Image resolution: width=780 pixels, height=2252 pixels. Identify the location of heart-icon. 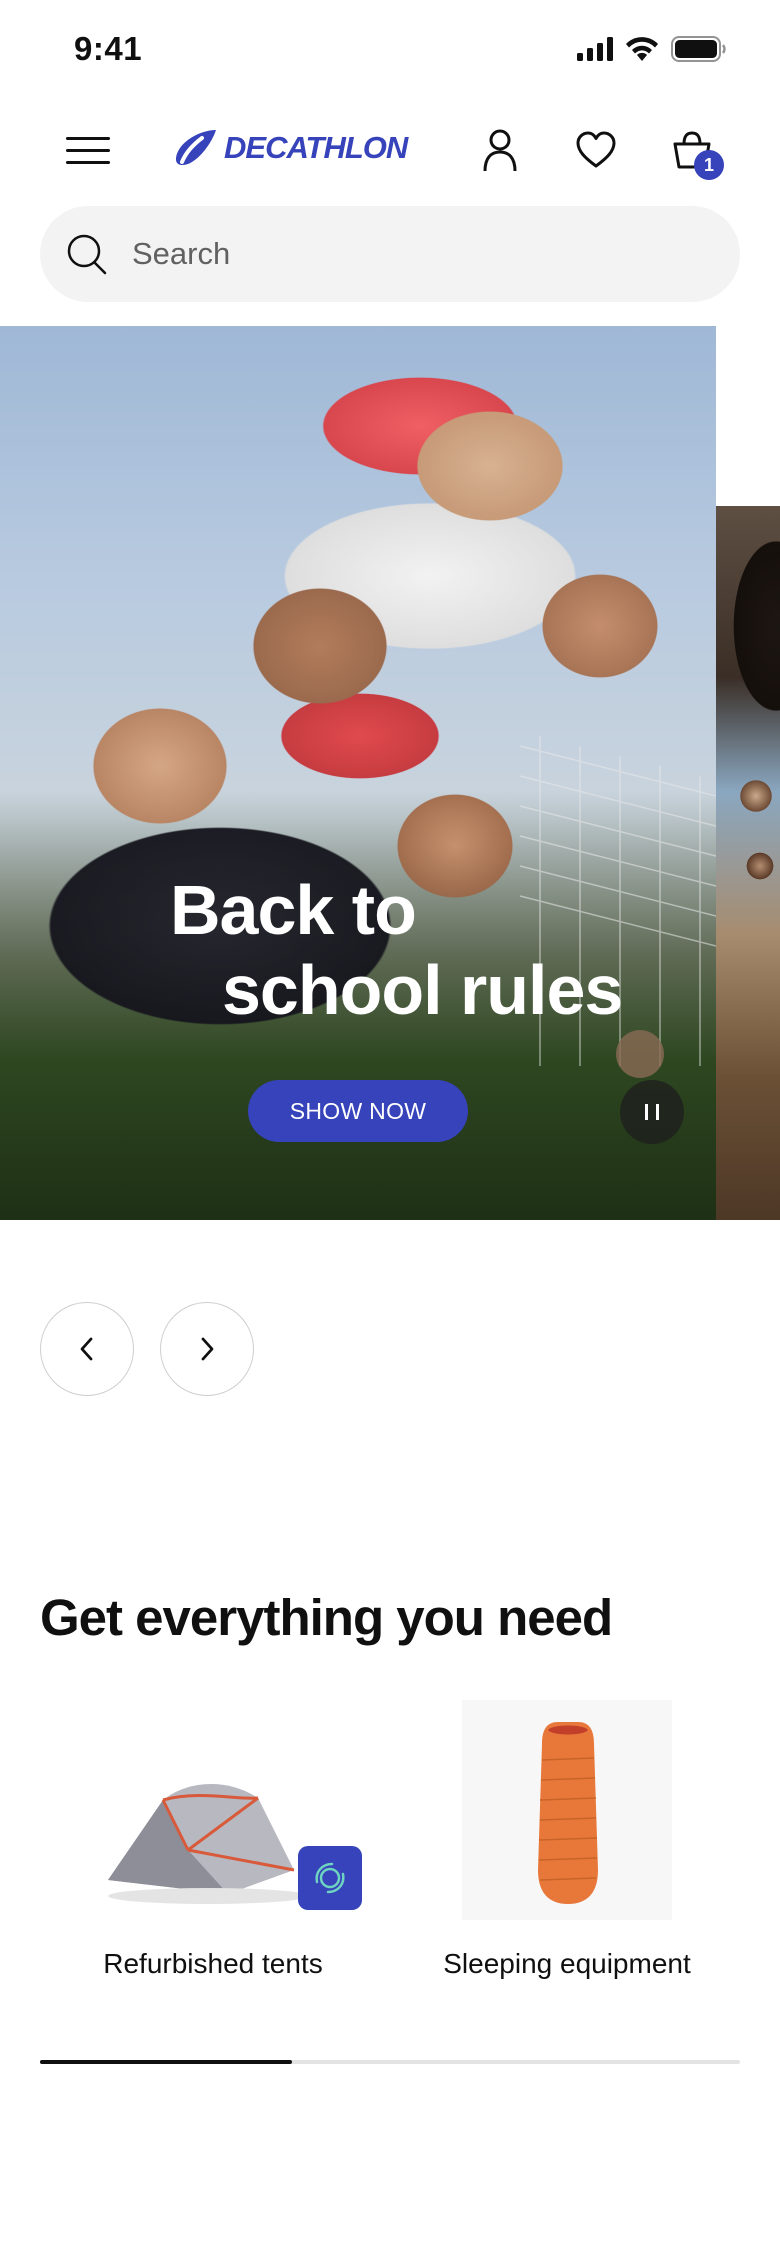
(596, 149).